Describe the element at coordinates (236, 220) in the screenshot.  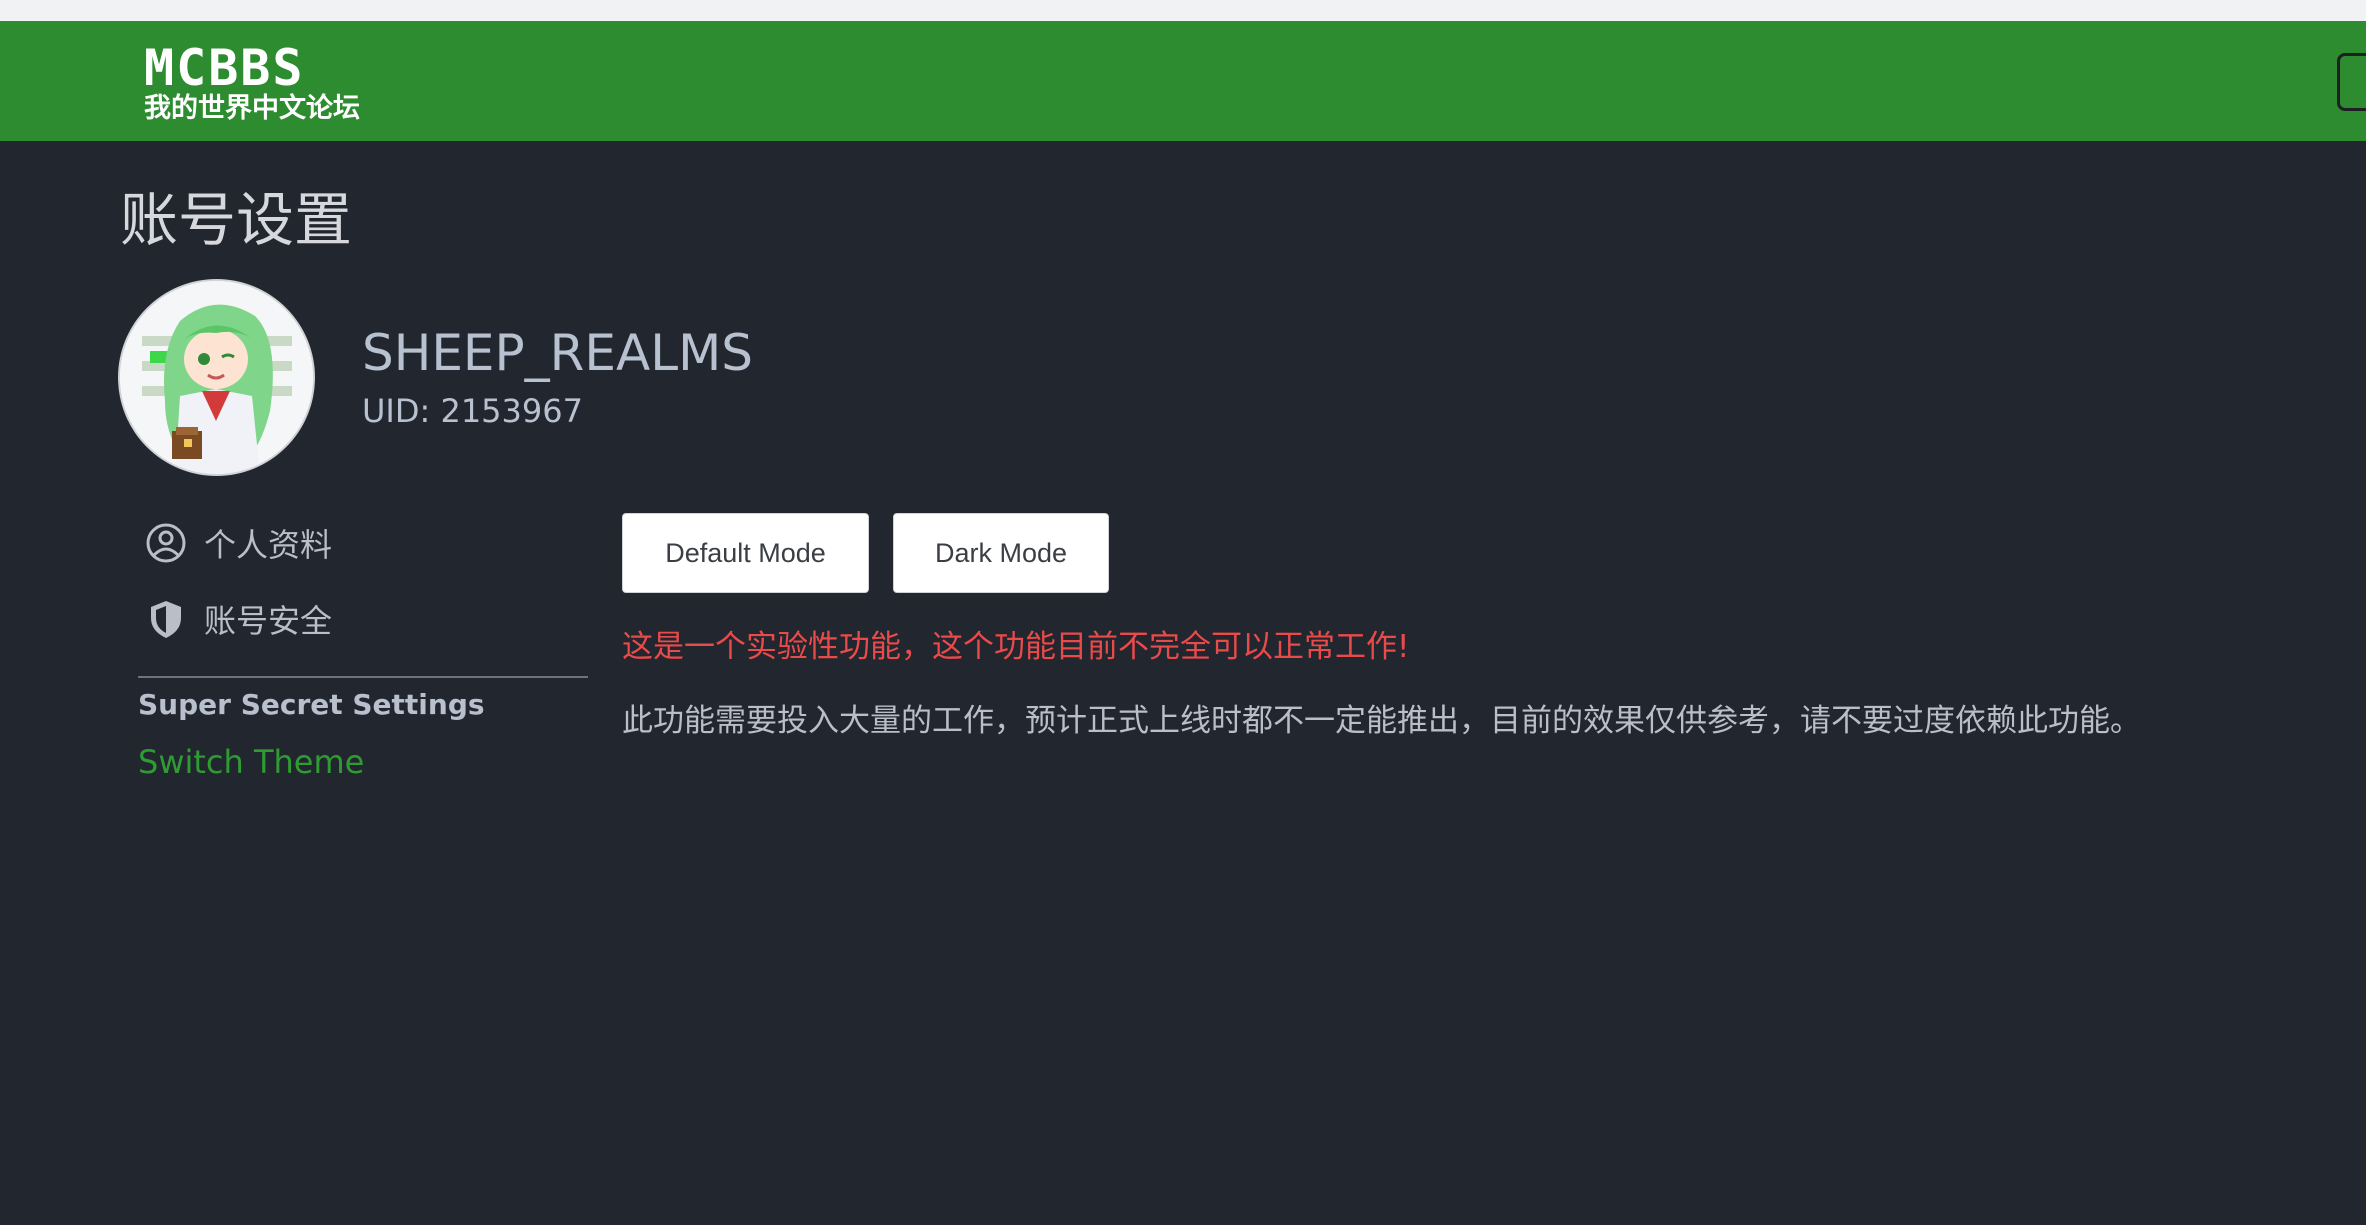
I see `page-title: 账号设置` at that location.